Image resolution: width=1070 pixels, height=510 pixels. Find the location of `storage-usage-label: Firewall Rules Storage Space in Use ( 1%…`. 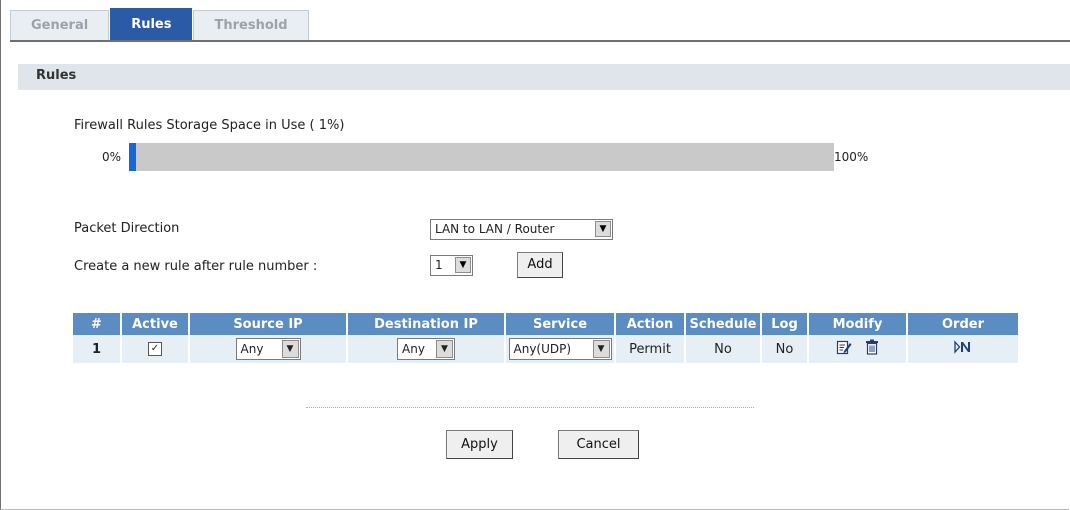

storage-usage-label: Firewall Rules Storage Space in Use ( 1%… is located at coordinates (209, 125).